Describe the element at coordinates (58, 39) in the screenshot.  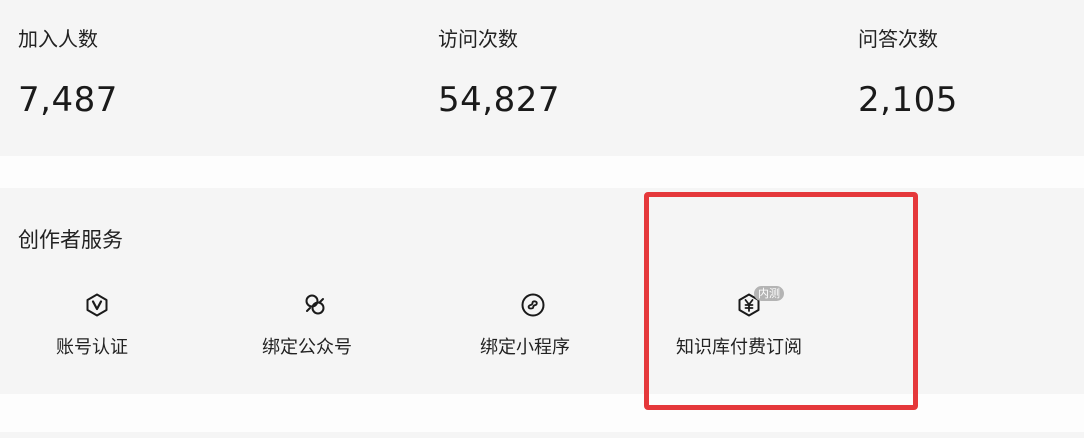
I see `stat-label: 加入人数` at that location.